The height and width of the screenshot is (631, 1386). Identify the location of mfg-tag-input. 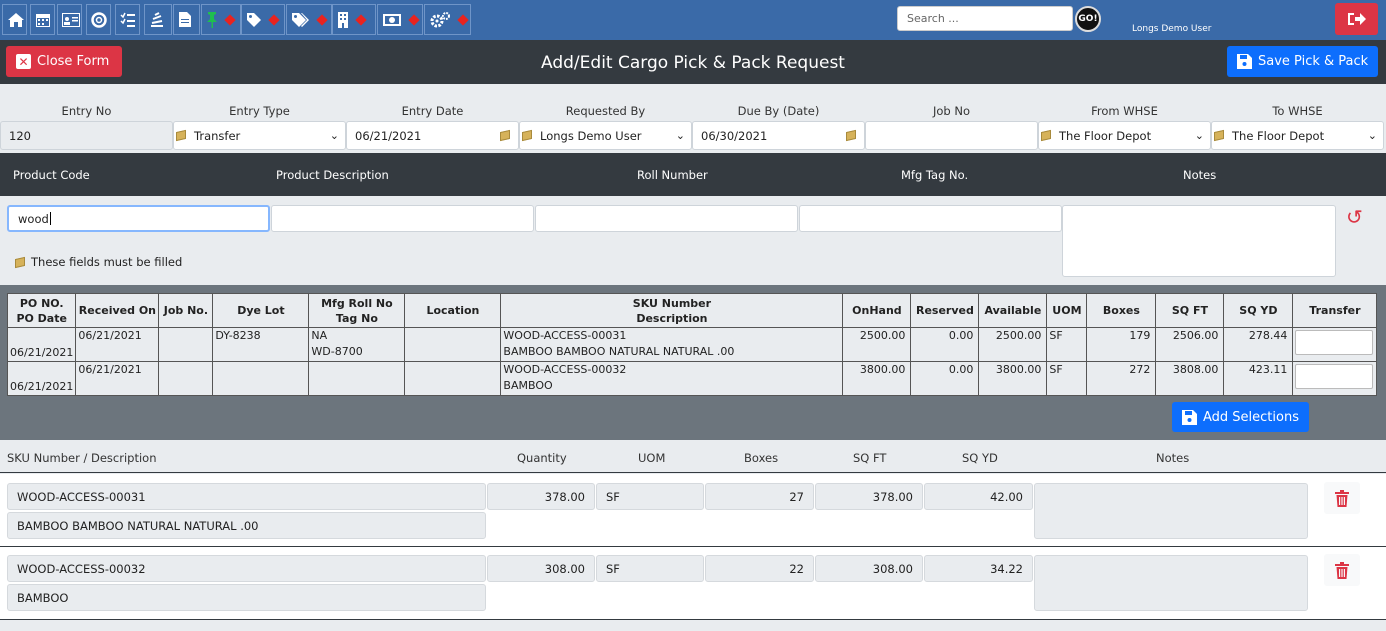
(930, 218).